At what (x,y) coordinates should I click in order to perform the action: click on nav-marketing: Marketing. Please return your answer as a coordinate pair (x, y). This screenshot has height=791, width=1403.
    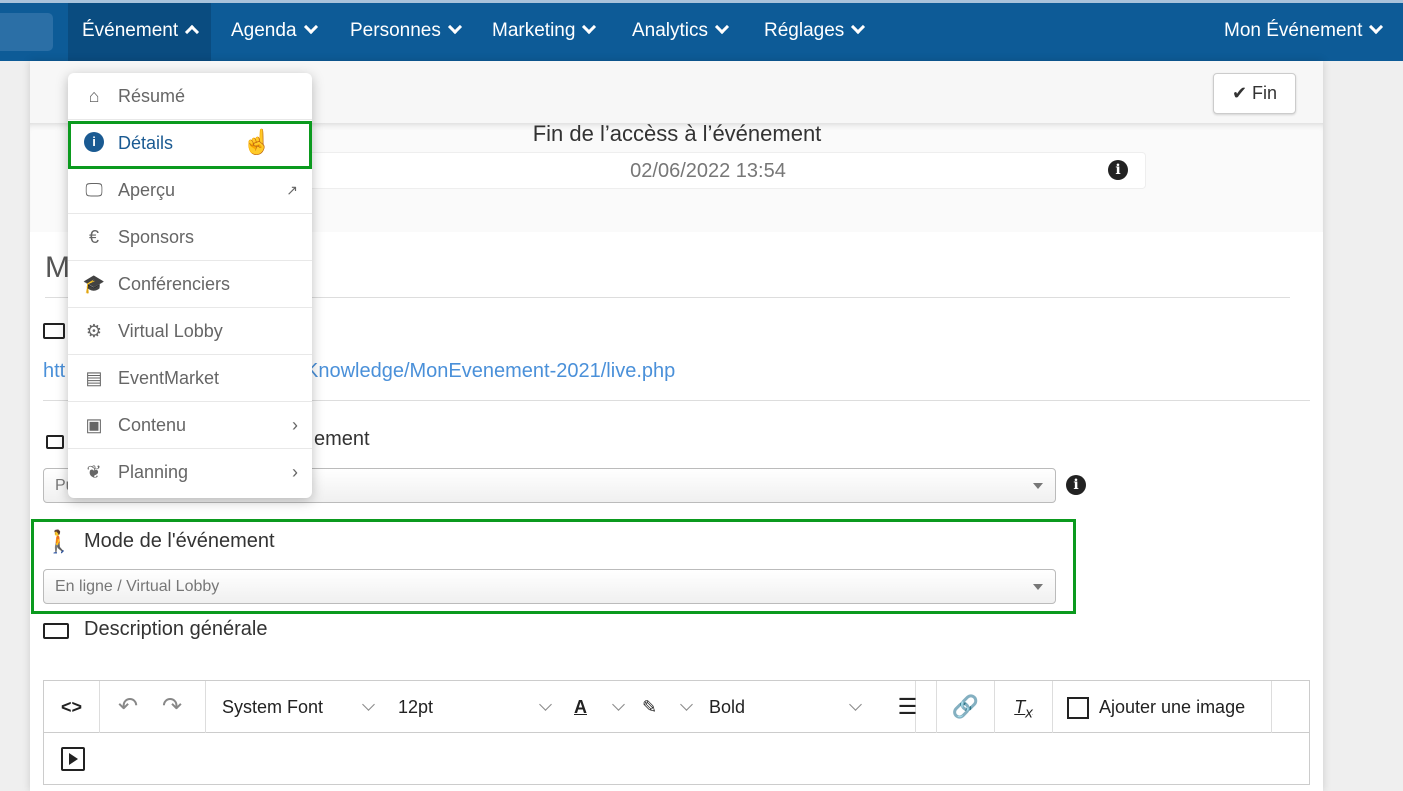
    Looking at the image, I should click on (544, 32).